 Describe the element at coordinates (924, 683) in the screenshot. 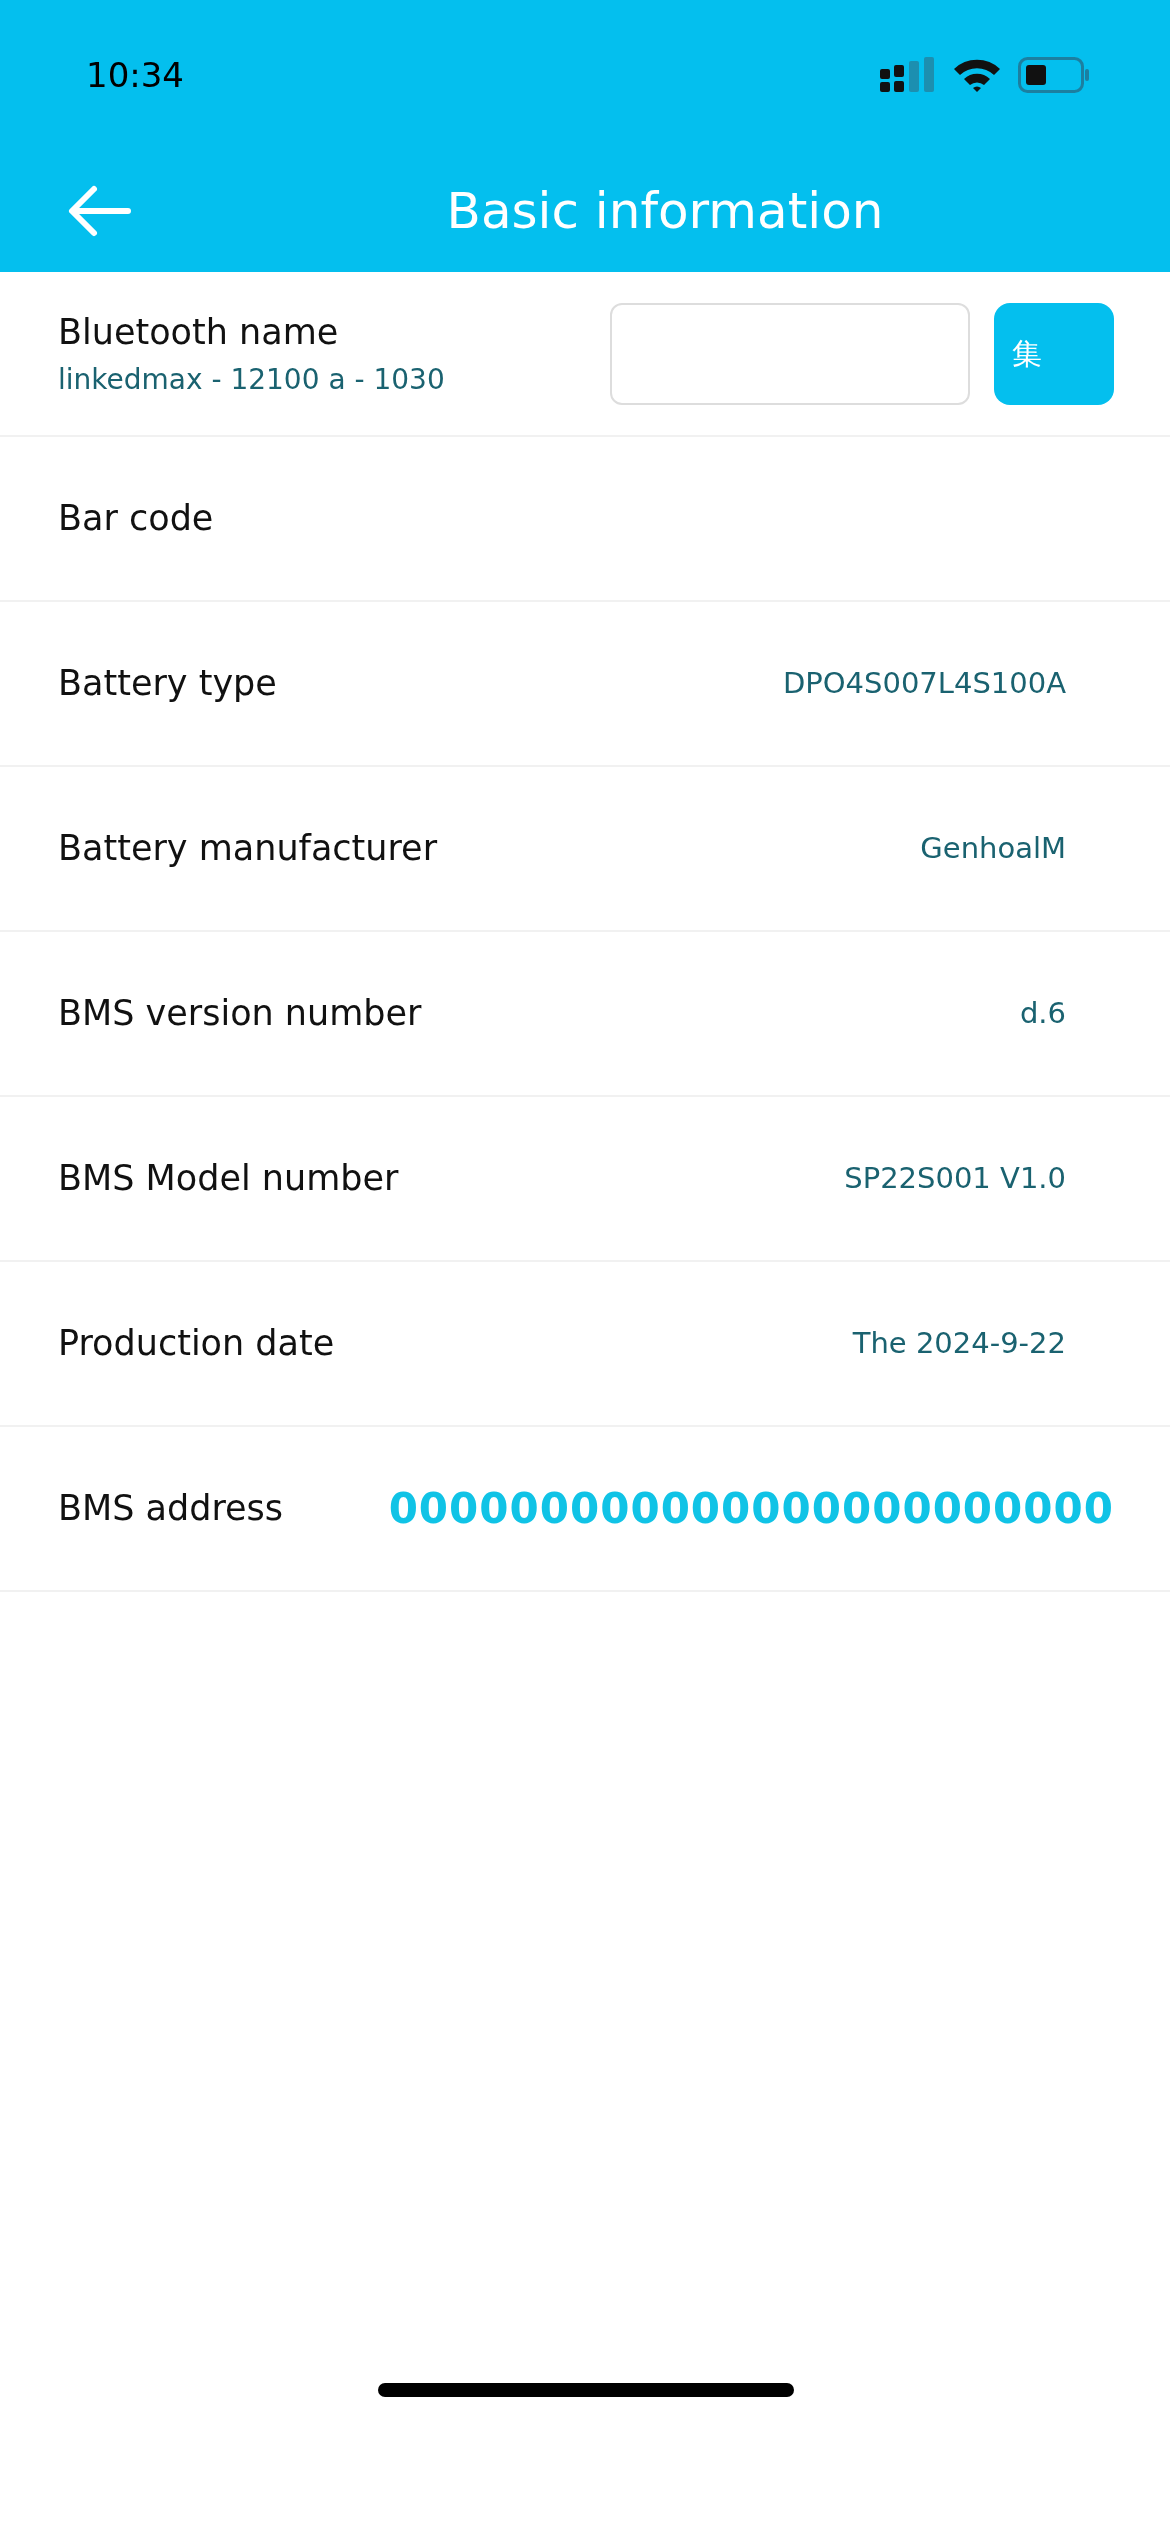

I see `field-value: DPO4S007L4S100A` at that location.